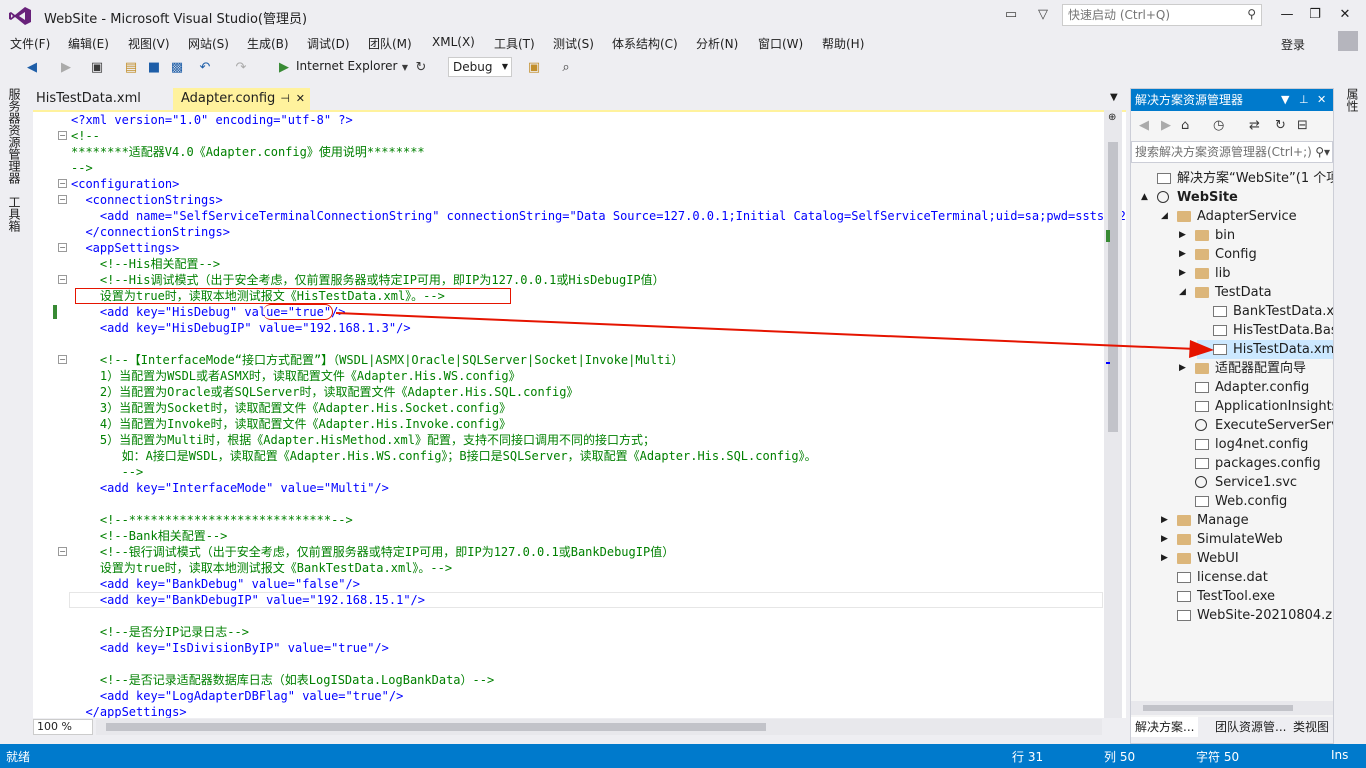 The width and height of the screenshot is (1366, 768). Describe the element at coordinates (212, 120) in the screenshot. I see `code-line: <?xml version="1.0" encoding="utf-8" ?>` at that location.